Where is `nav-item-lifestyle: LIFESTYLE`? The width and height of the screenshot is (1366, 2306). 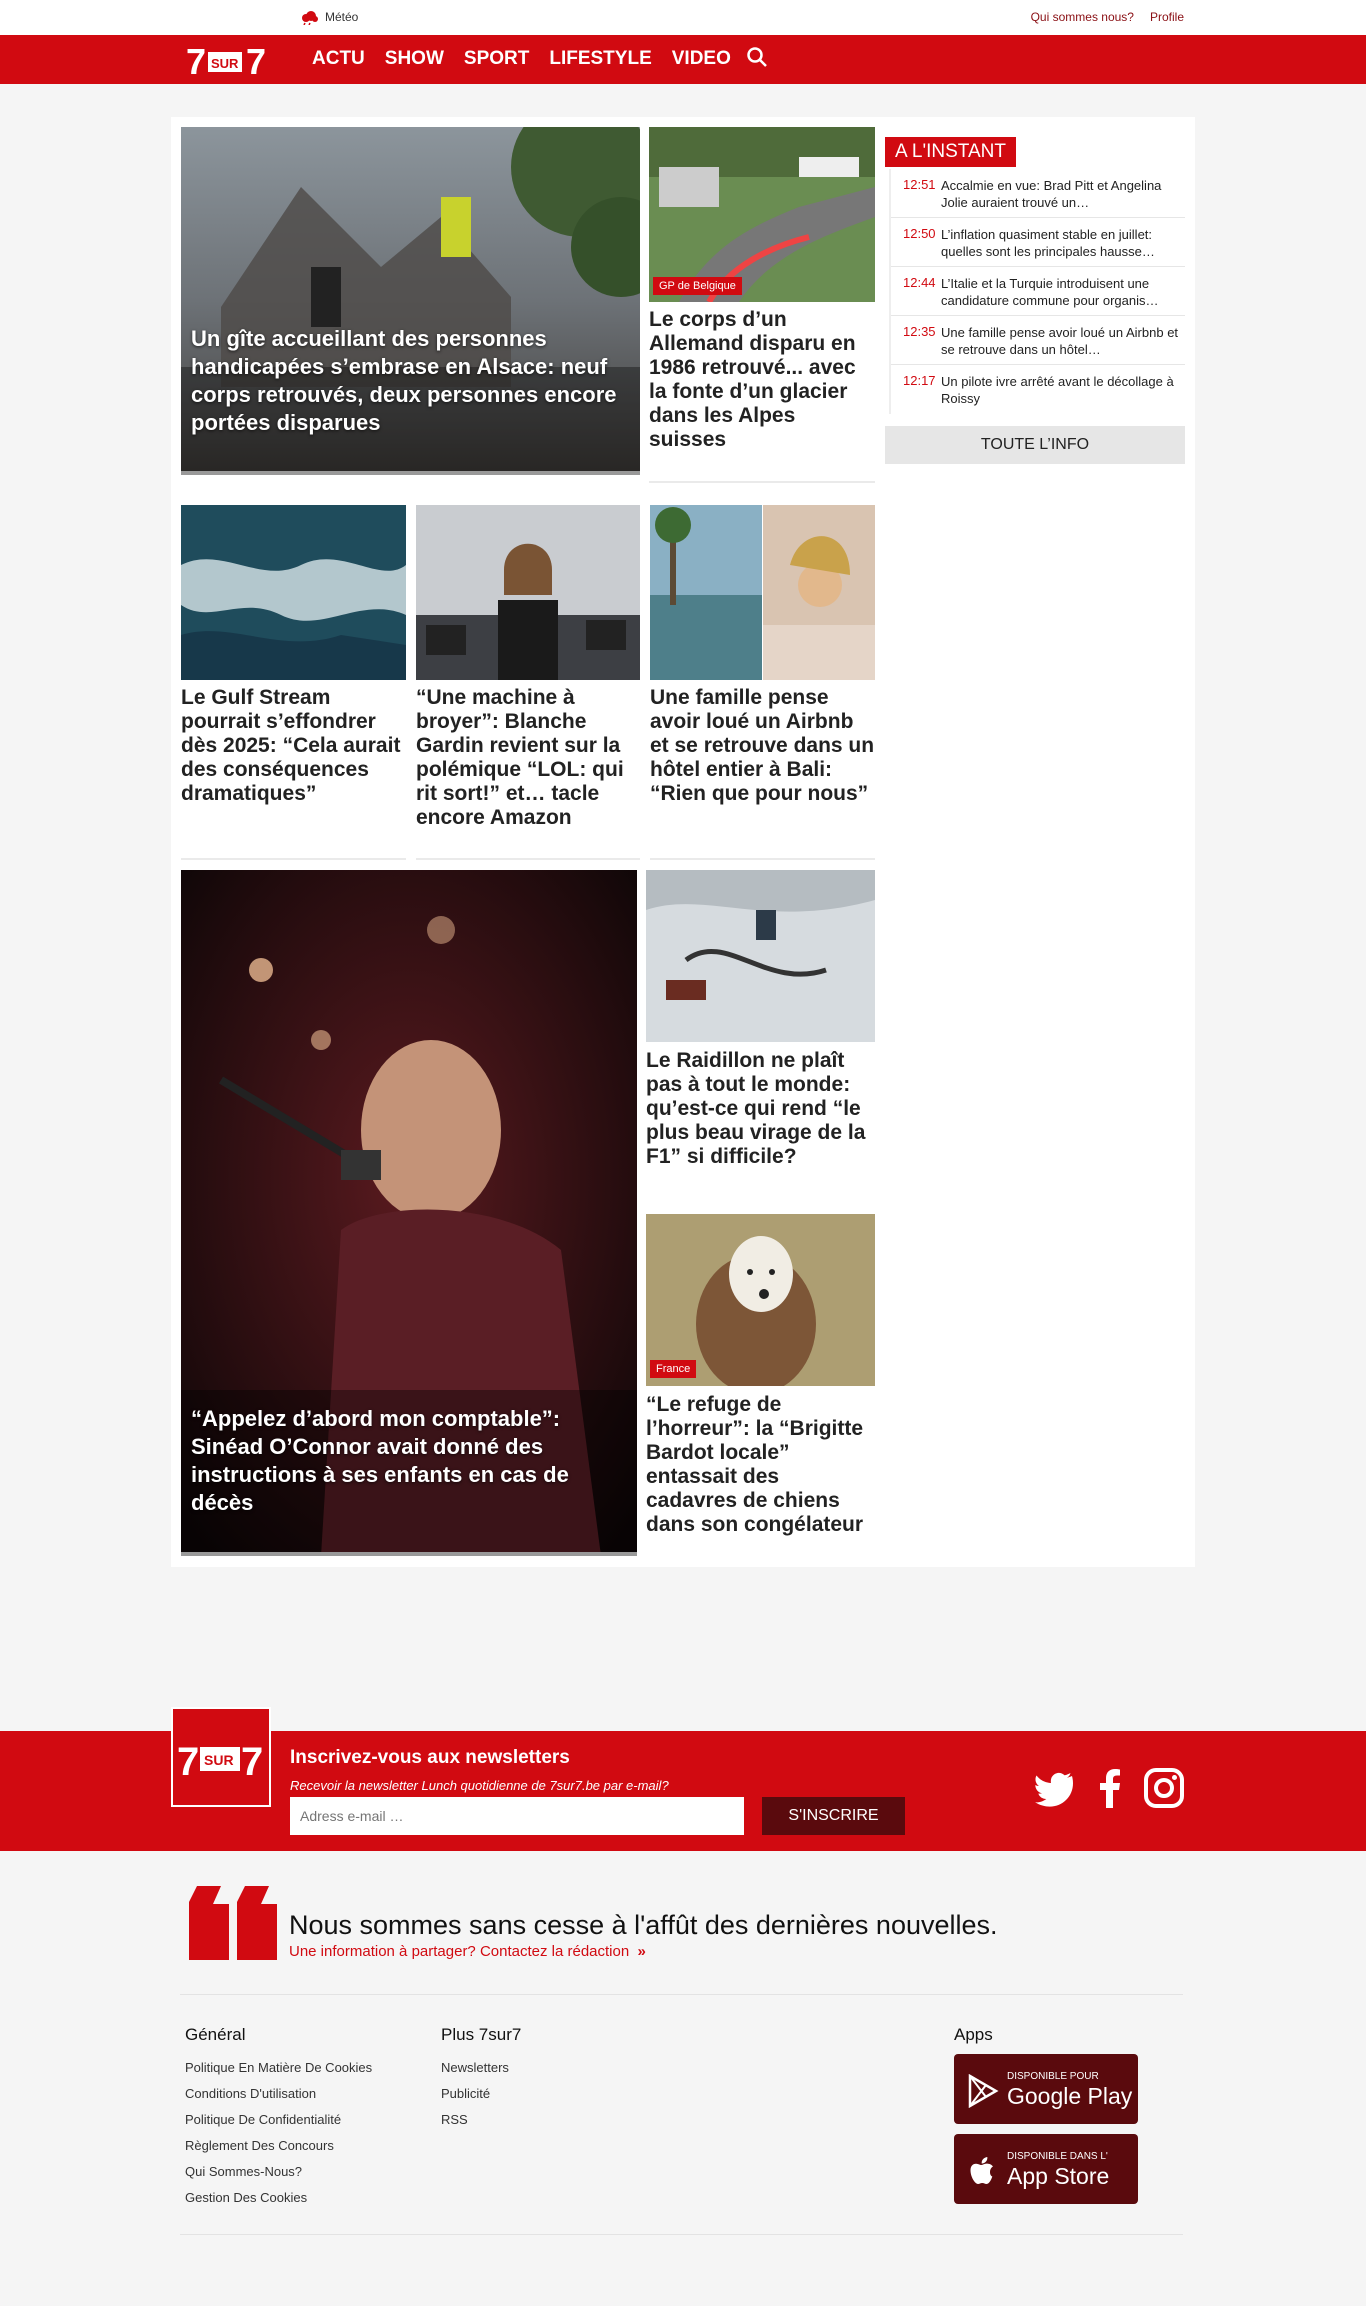 nav-item-lifestyle: LIFESTYLE is located at coordinates (600, 59).